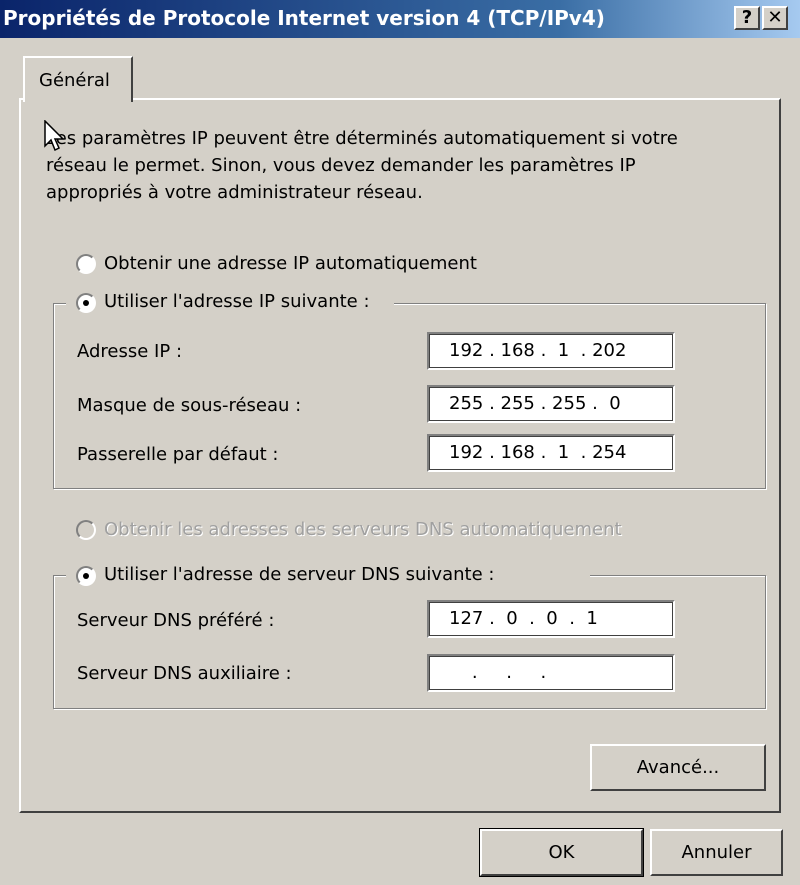 This screenshot has width=800, height=885. Describe the element at coordinates (551, 453) in the screenshot. I see `gateway-input: 192 . 168 . 1 . 254` at that location.